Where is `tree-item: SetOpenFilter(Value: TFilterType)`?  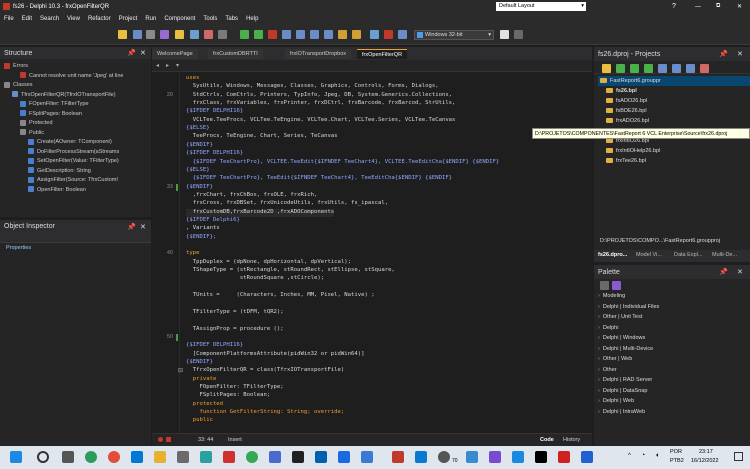
tree-item: SetOpenFilter(Value: TFilterType) is located at coordinates (75, 162).